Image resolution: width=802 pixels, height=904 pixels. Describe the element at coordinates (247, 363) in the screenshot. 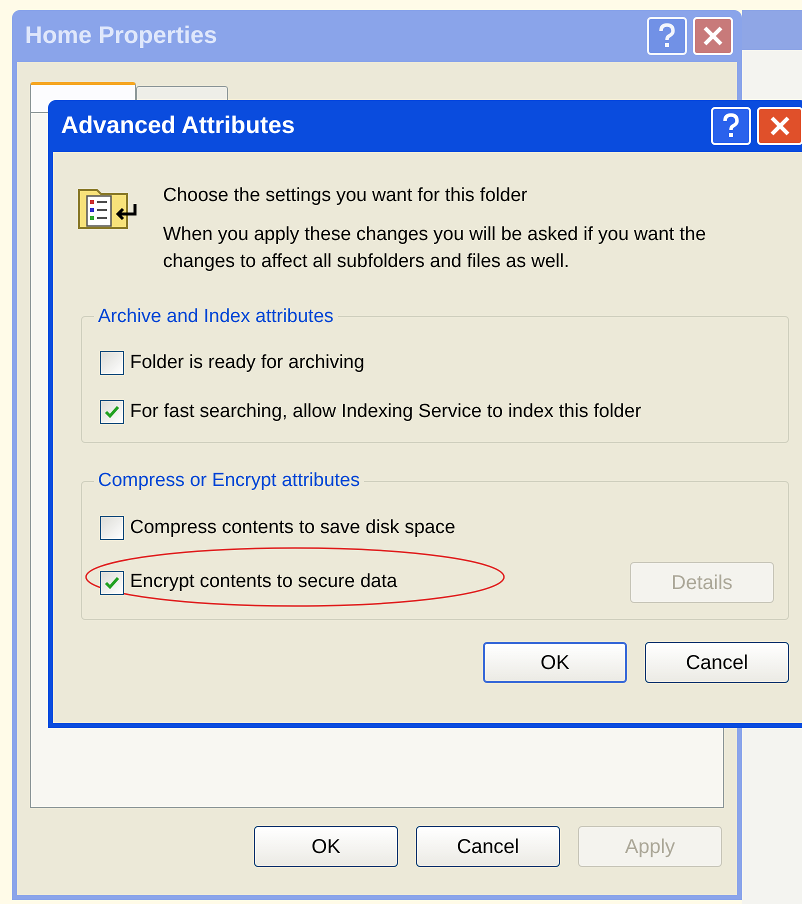

I see `checkbox-label: Folder is ready for archiving` at that location.